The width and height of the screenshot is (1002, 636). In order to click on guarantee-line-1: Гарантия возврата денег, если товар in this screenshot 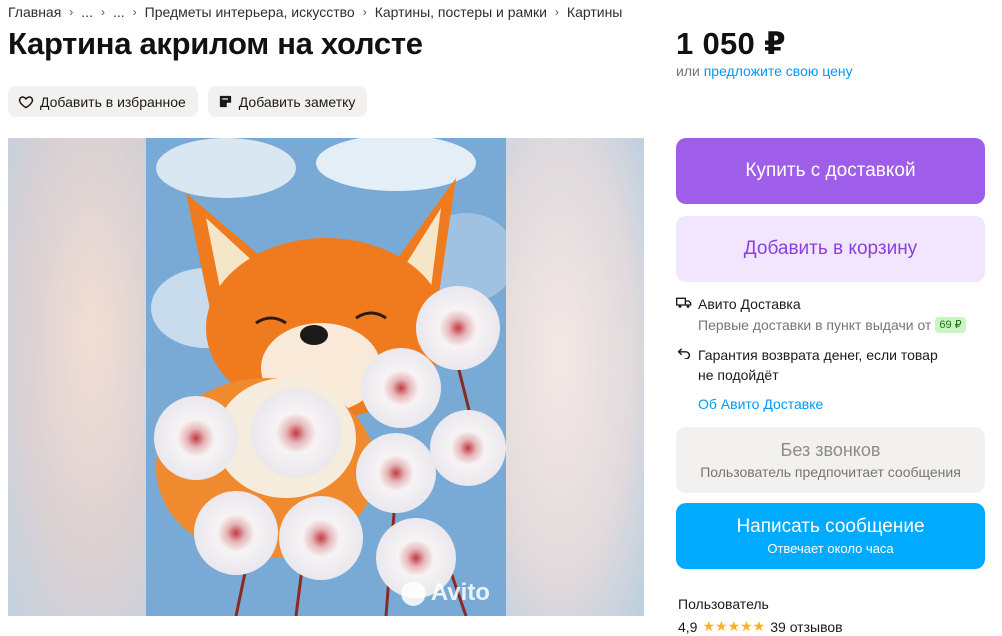, I will do `click(818, 355)`.